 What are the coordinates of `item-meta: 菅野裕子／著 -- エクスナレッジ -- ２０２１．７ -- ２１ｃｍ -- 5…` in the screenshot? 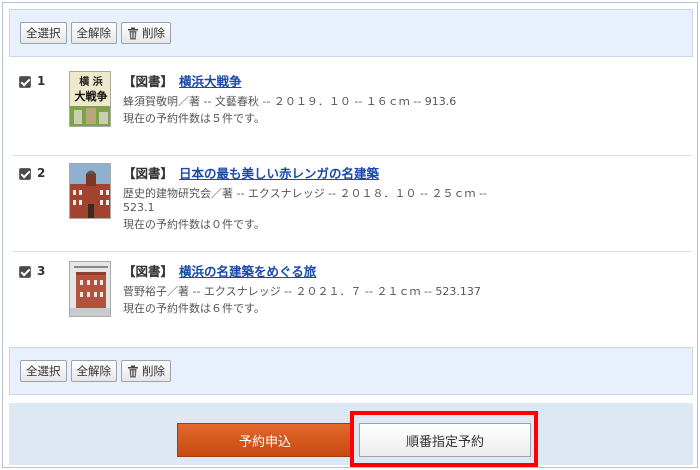 It's located at (302, 291).